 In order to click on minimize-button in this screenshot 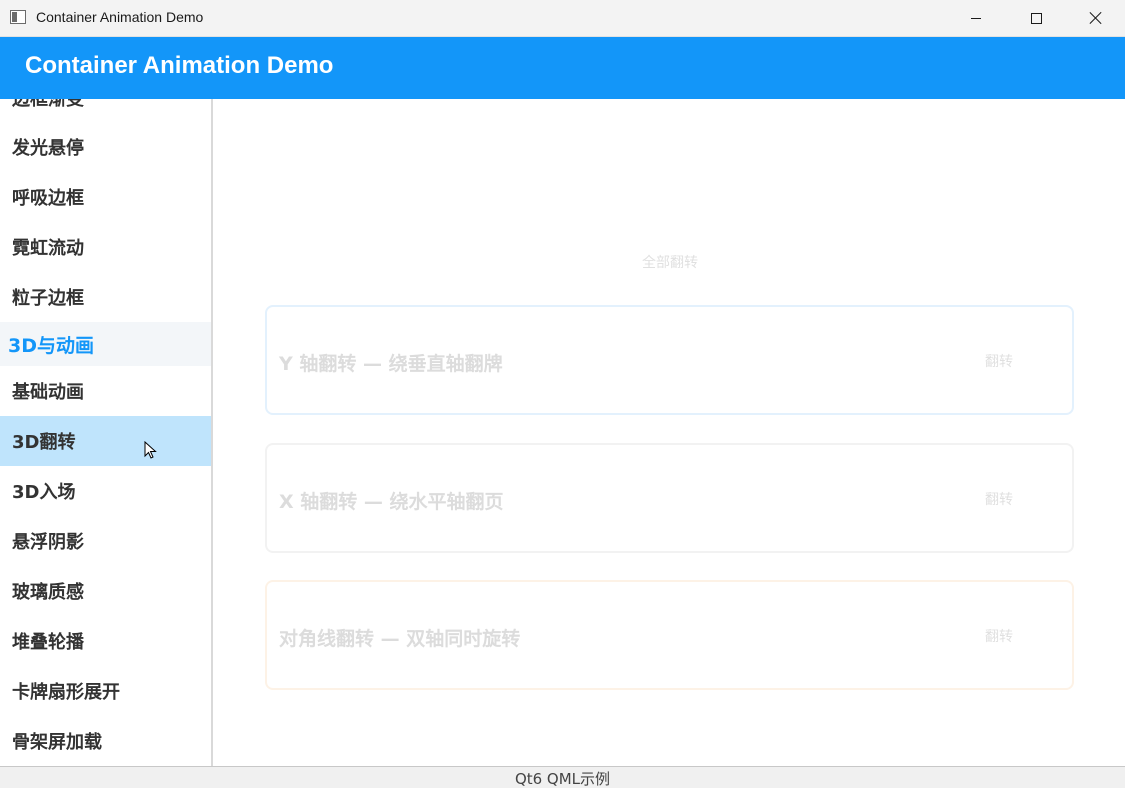, I will do `click(976, 18)`.